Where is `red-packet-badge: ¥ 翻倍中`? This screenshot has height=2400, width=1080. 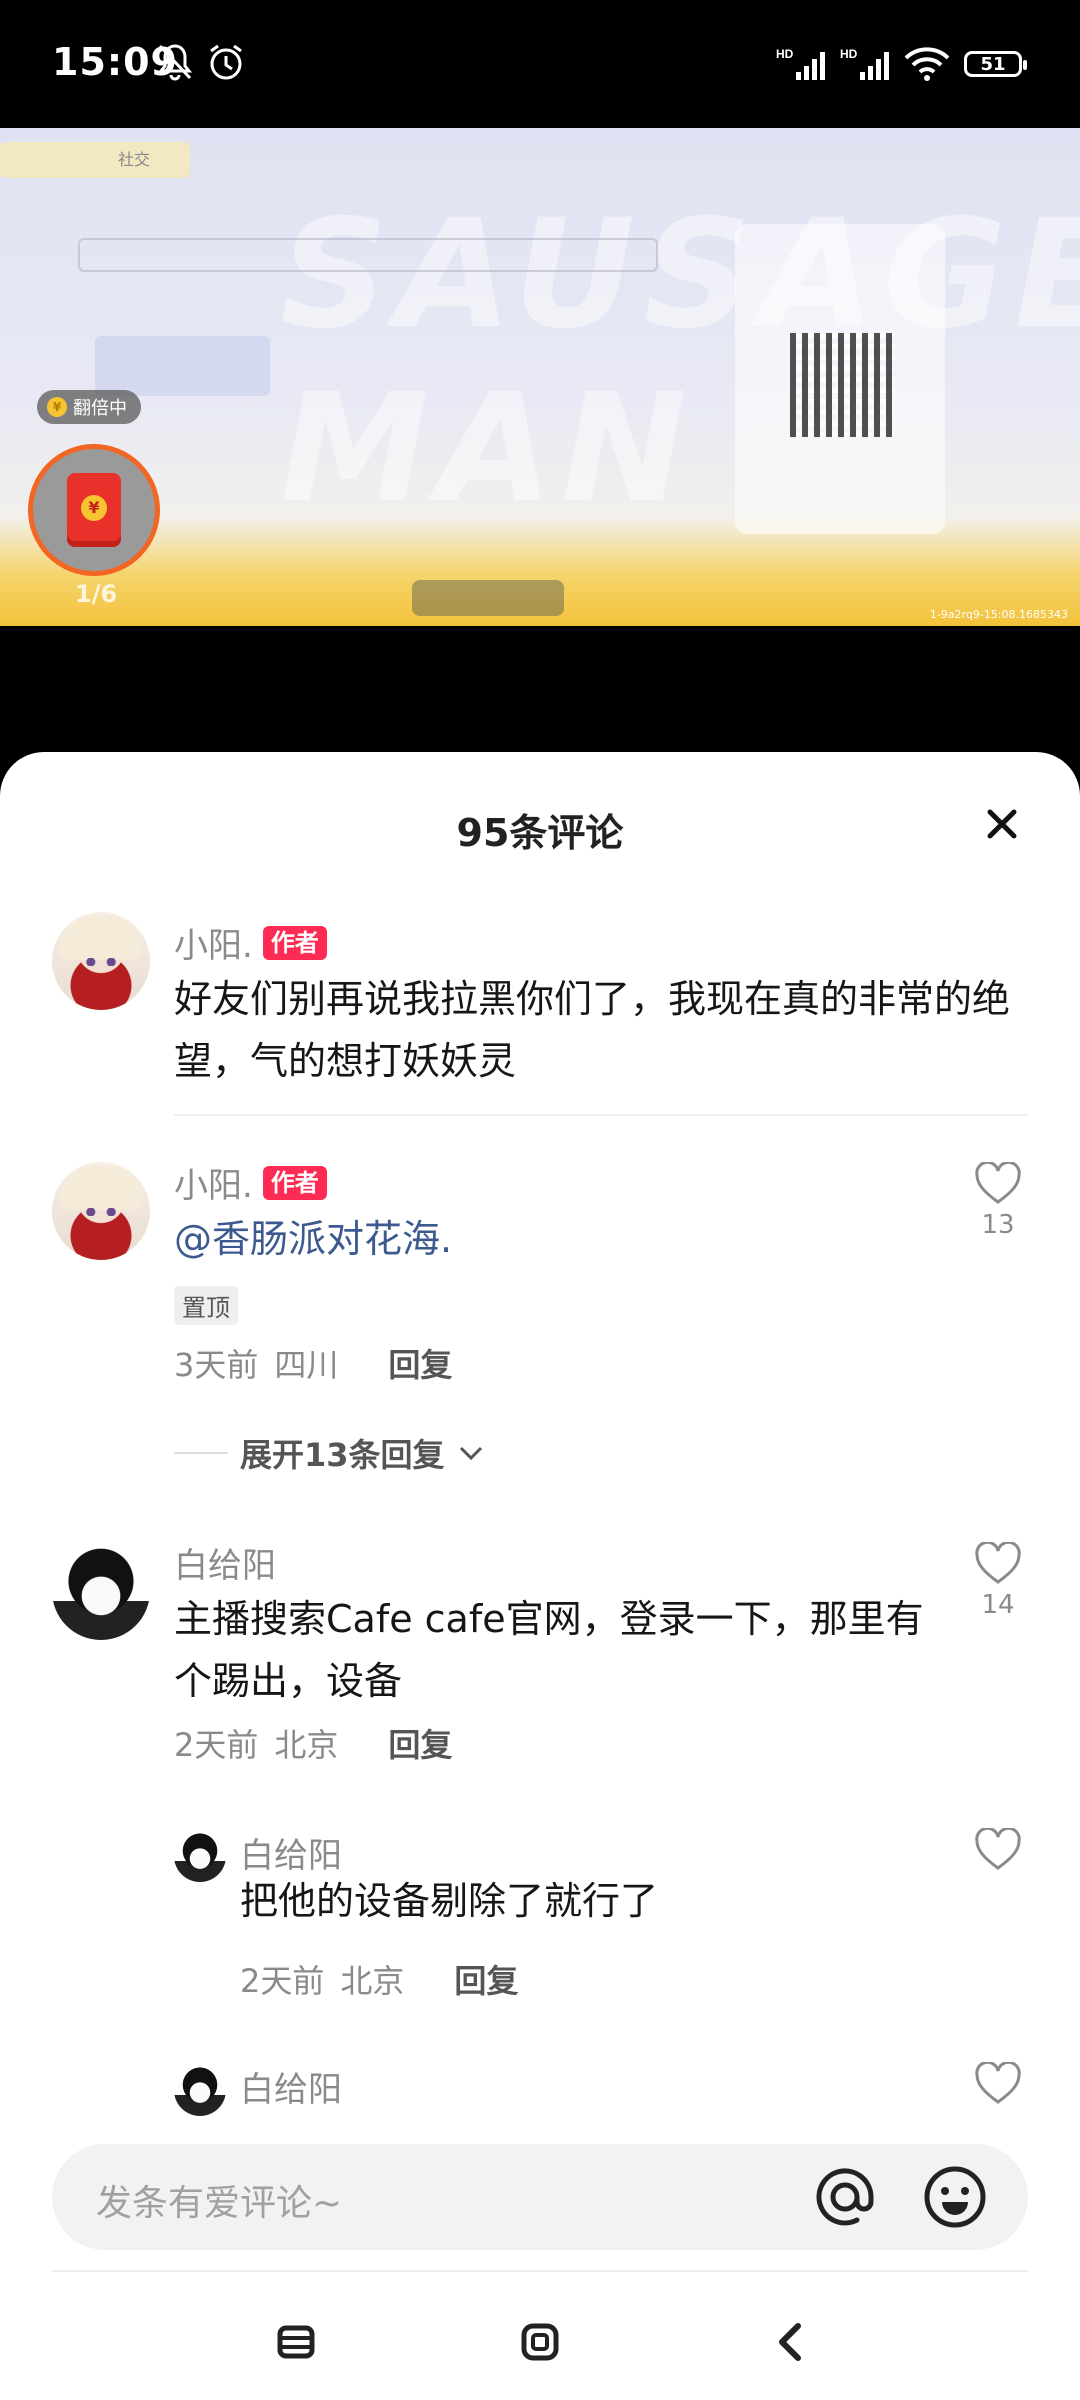 red-packet-badge: ¥ 翻倍中 is located at coordinates (89, 407).